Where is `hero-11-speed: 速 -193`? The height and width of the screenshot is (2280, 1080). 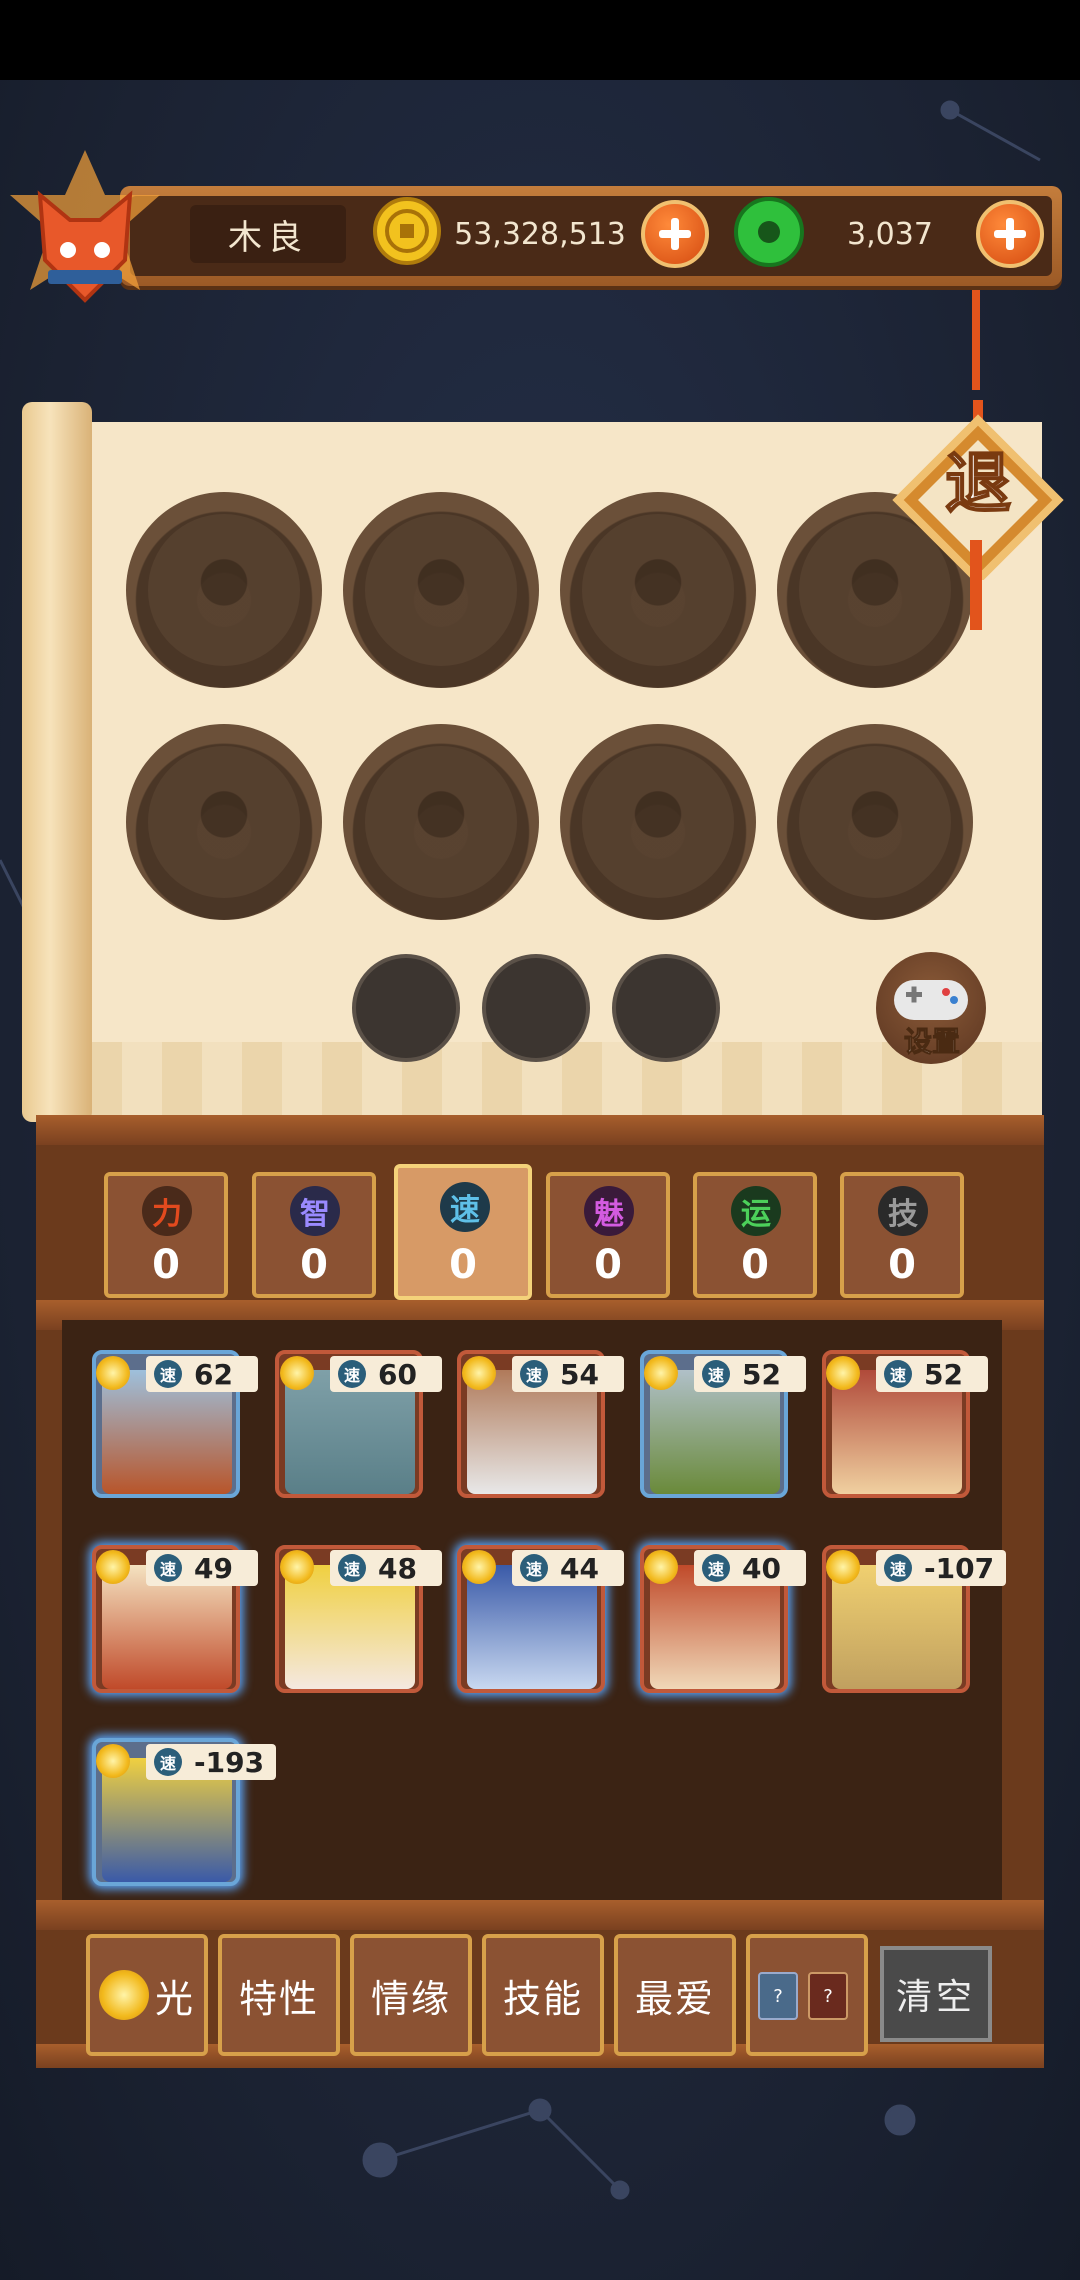 hero-11-speed: 速 -193 is located at coordinates (211, 1762).